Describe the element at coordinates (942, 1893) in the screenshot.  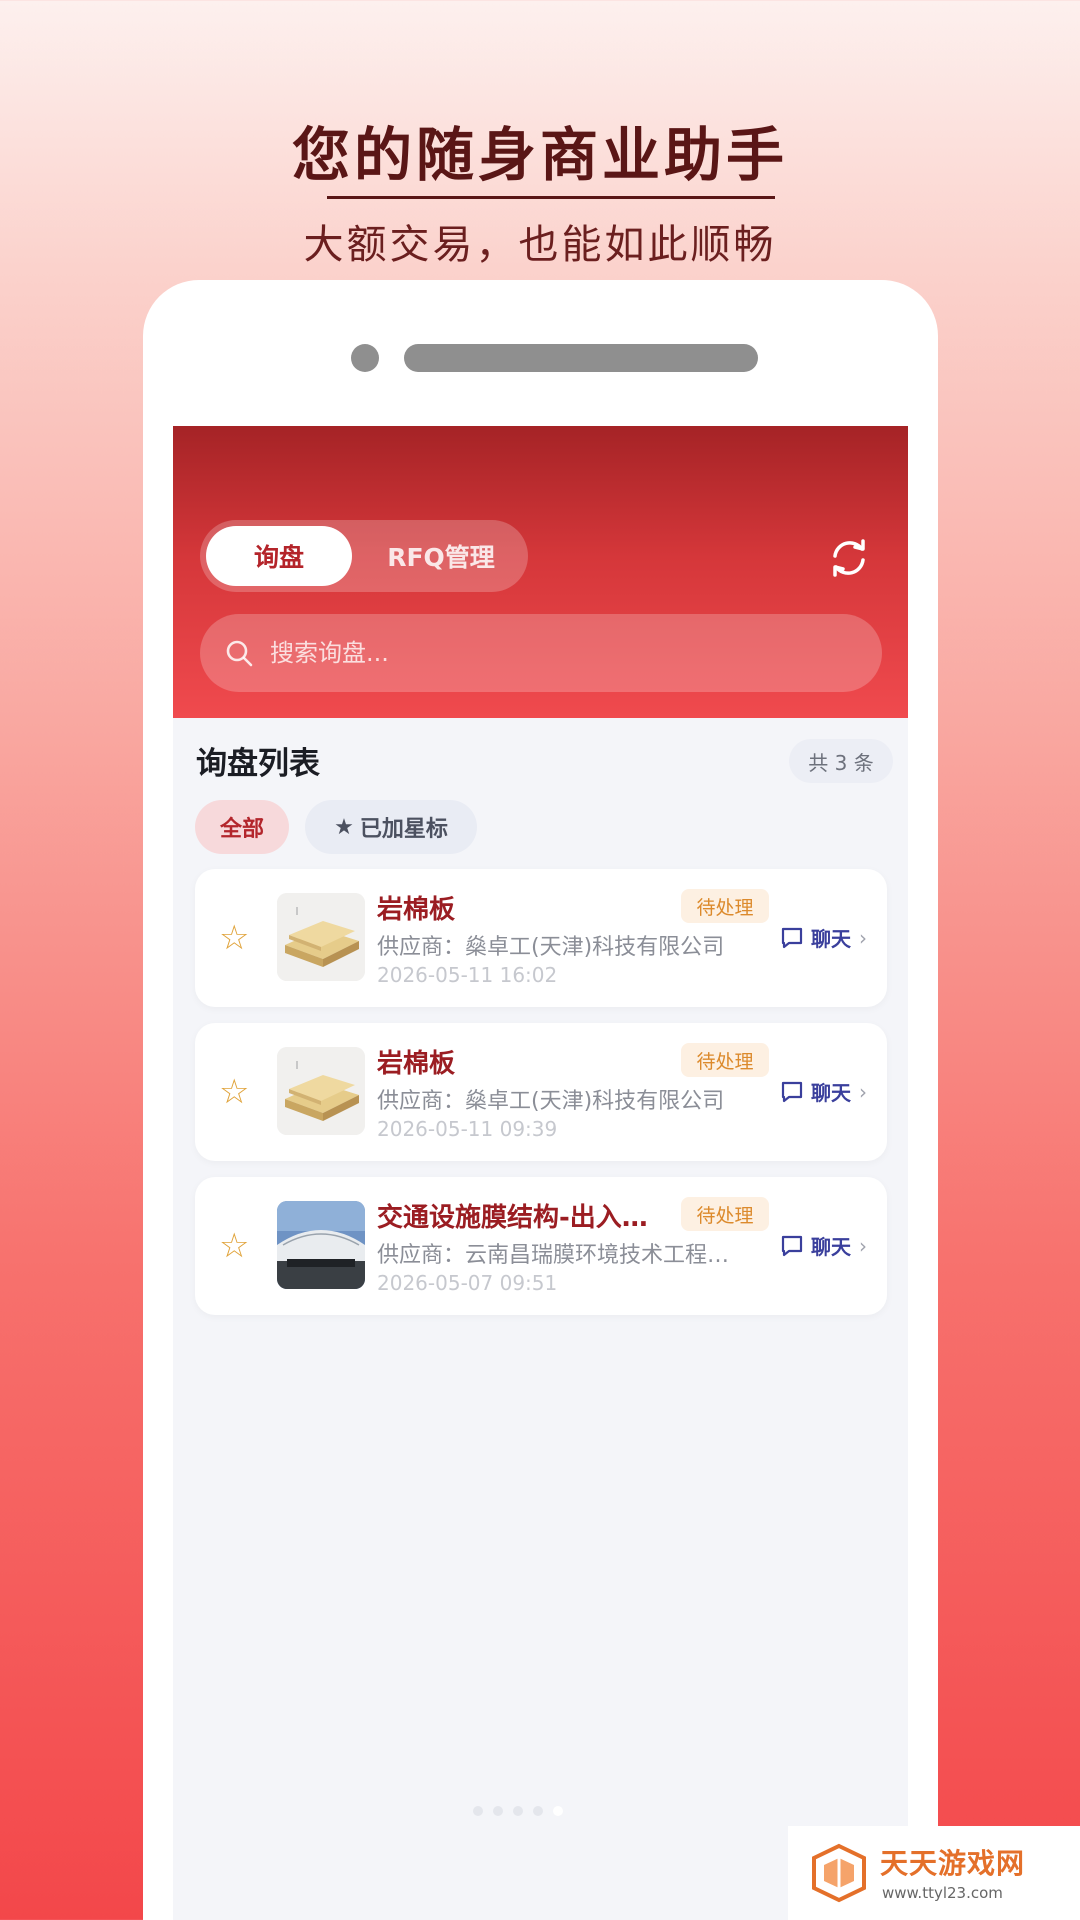
I see `watermark-url: www.ttyl23.com` at that location.